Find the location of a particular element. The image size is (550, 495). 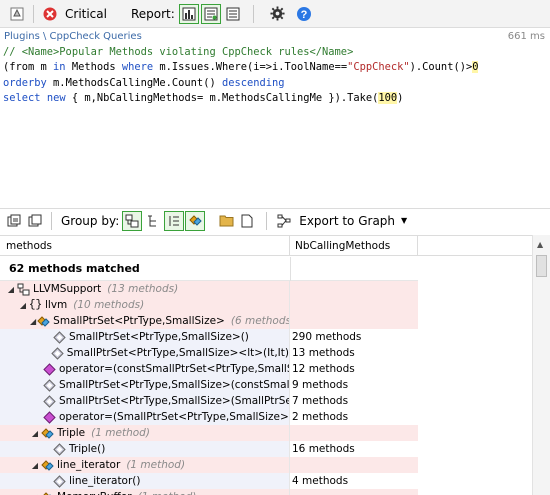

group-by-assembly-button is located at coordinates (132, 220).